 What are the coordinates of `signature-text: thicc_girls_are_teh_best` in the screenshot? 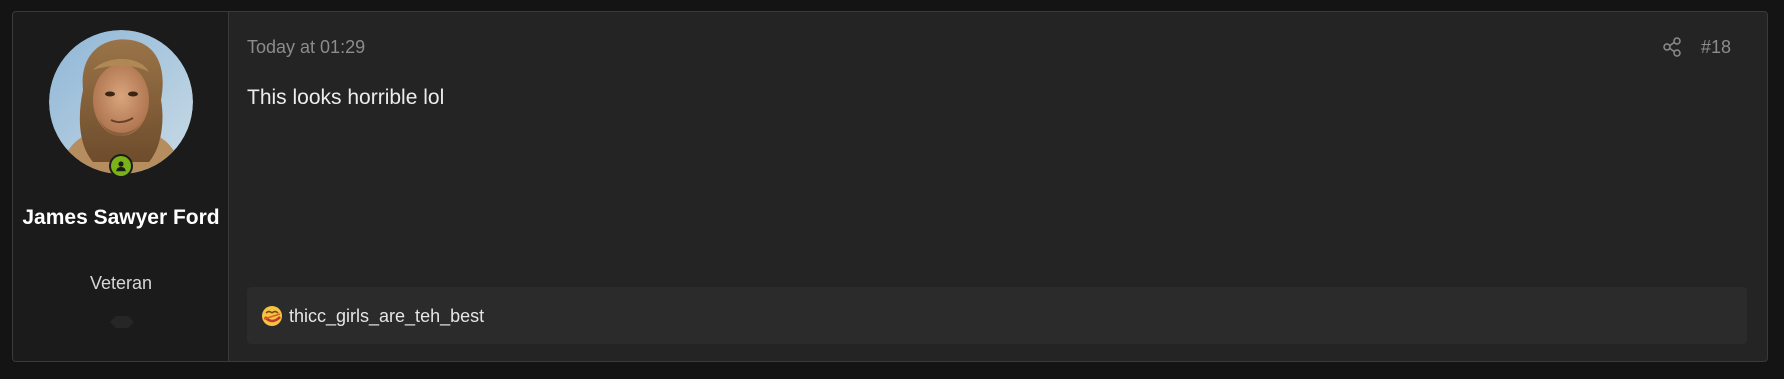 It's located at (387, 315).